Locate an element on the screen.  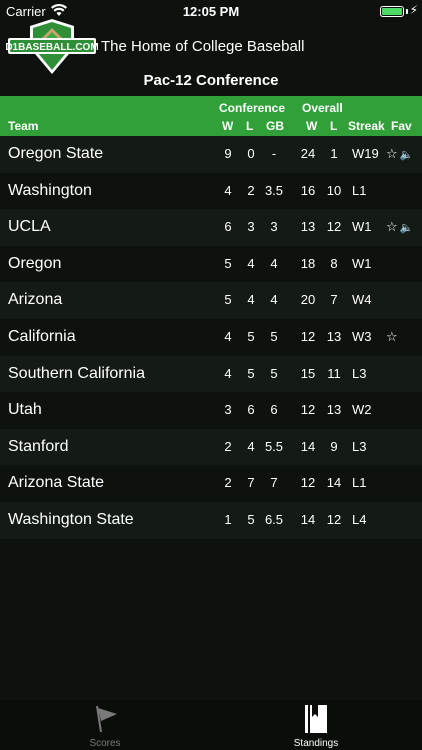
team-name: Arizona is located at coordinates (35, 300).